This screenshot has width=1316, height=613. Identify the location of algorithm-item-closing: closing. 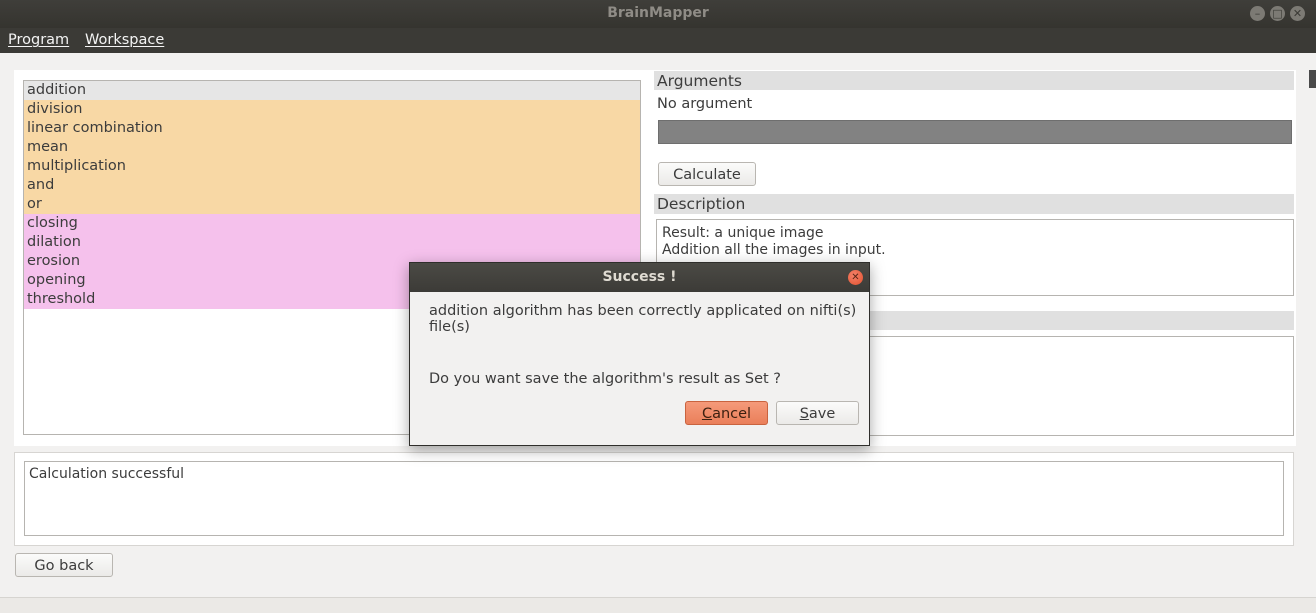
(332, 223).